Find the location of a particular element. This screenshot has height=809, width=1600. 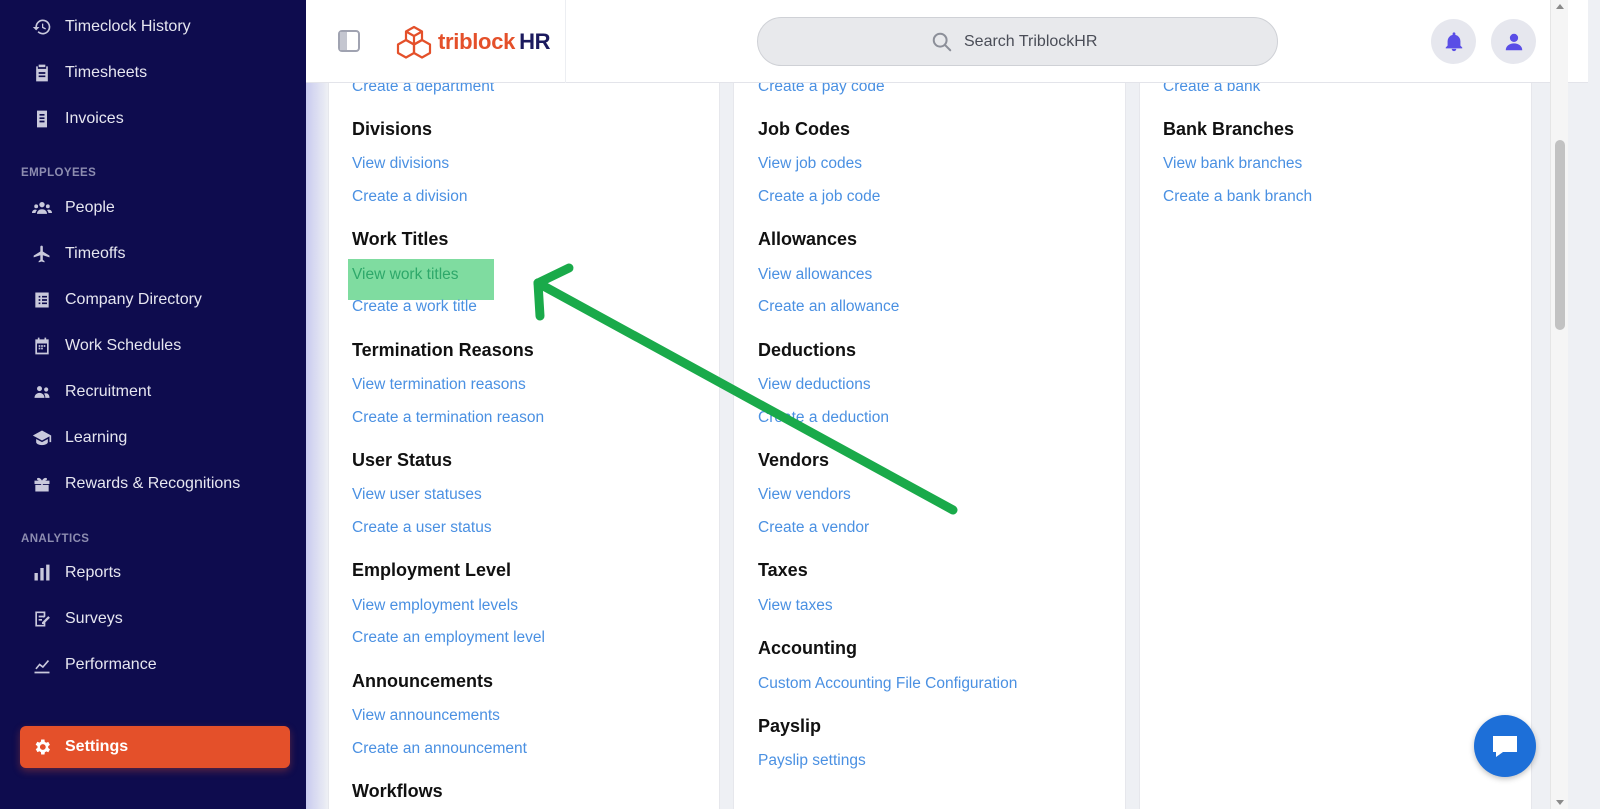

logo: triblock HR is located at coordinates (480, 41).